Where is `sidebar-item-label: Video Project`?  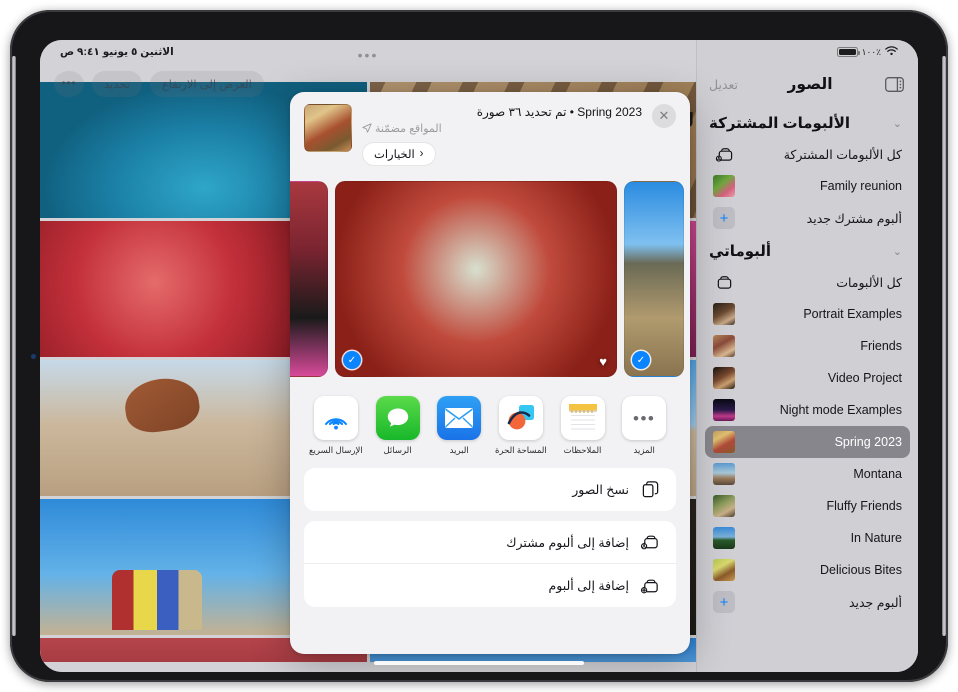
sidebar-item-label: Video Project is located at coordinates (864, 378).